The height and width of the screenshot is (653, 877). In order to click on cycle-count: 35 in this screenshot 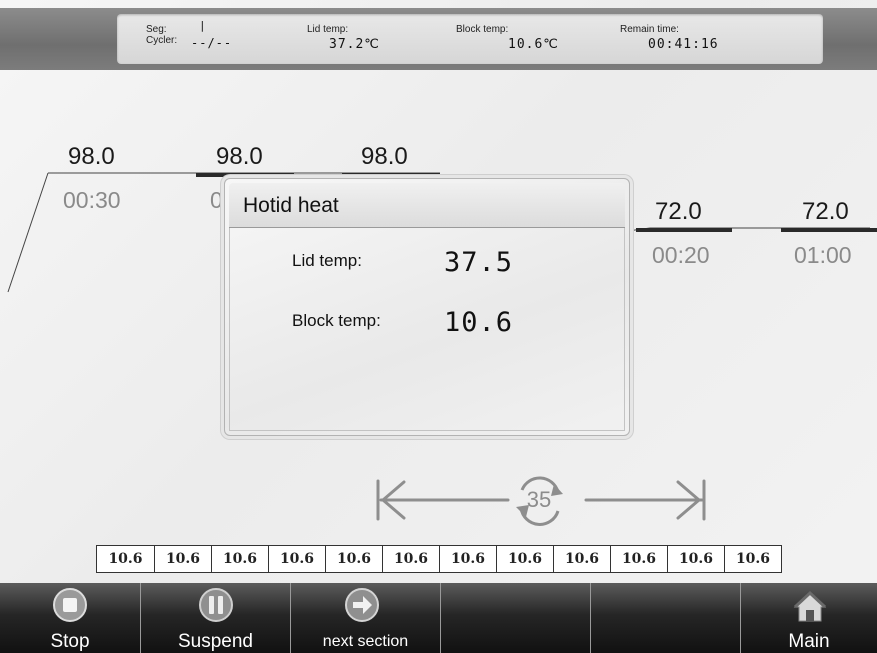, I will do `click(539, 499)`.